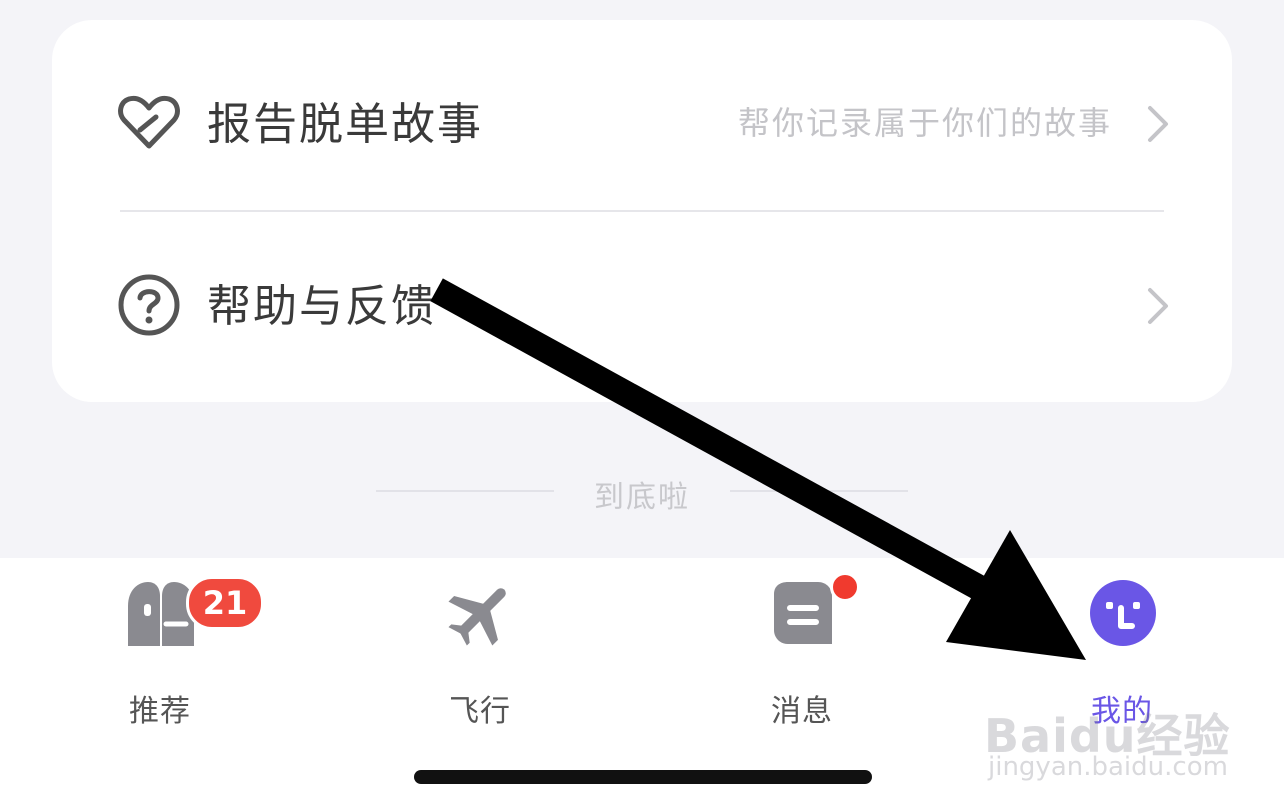 This screenshot has width=1284, height=810. What do you see at coordinates (819, 491) in the screenshot?
I see `note-line-right` at bounding box center [819, 491].